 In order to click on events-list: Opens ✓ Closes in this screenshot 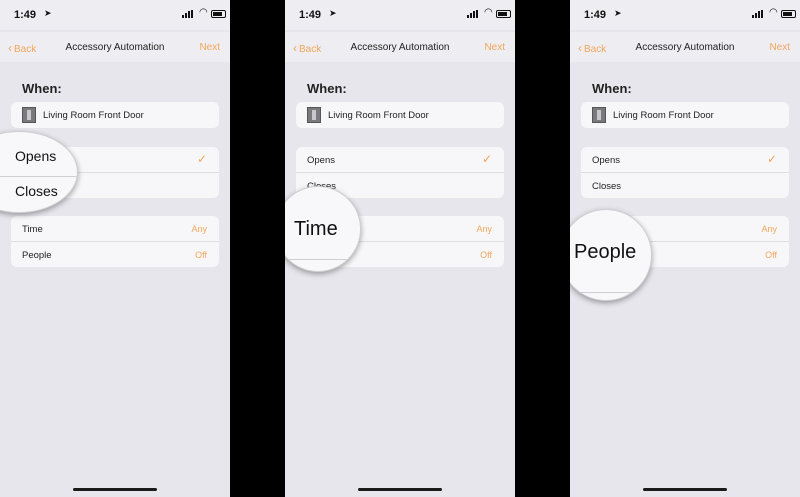, I will do `click(685, 172)`.